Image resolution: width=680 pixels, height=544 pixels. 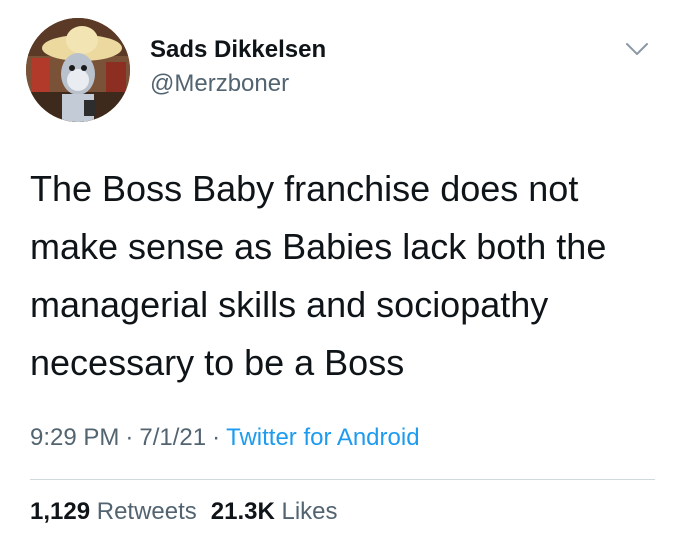 What do you see at coordinates (225, 438) in the screenshot?
I see `tweet-metadata: 9:29 PM · 7/1/21 · Twitter for Android` at bounding box center [225, 438].